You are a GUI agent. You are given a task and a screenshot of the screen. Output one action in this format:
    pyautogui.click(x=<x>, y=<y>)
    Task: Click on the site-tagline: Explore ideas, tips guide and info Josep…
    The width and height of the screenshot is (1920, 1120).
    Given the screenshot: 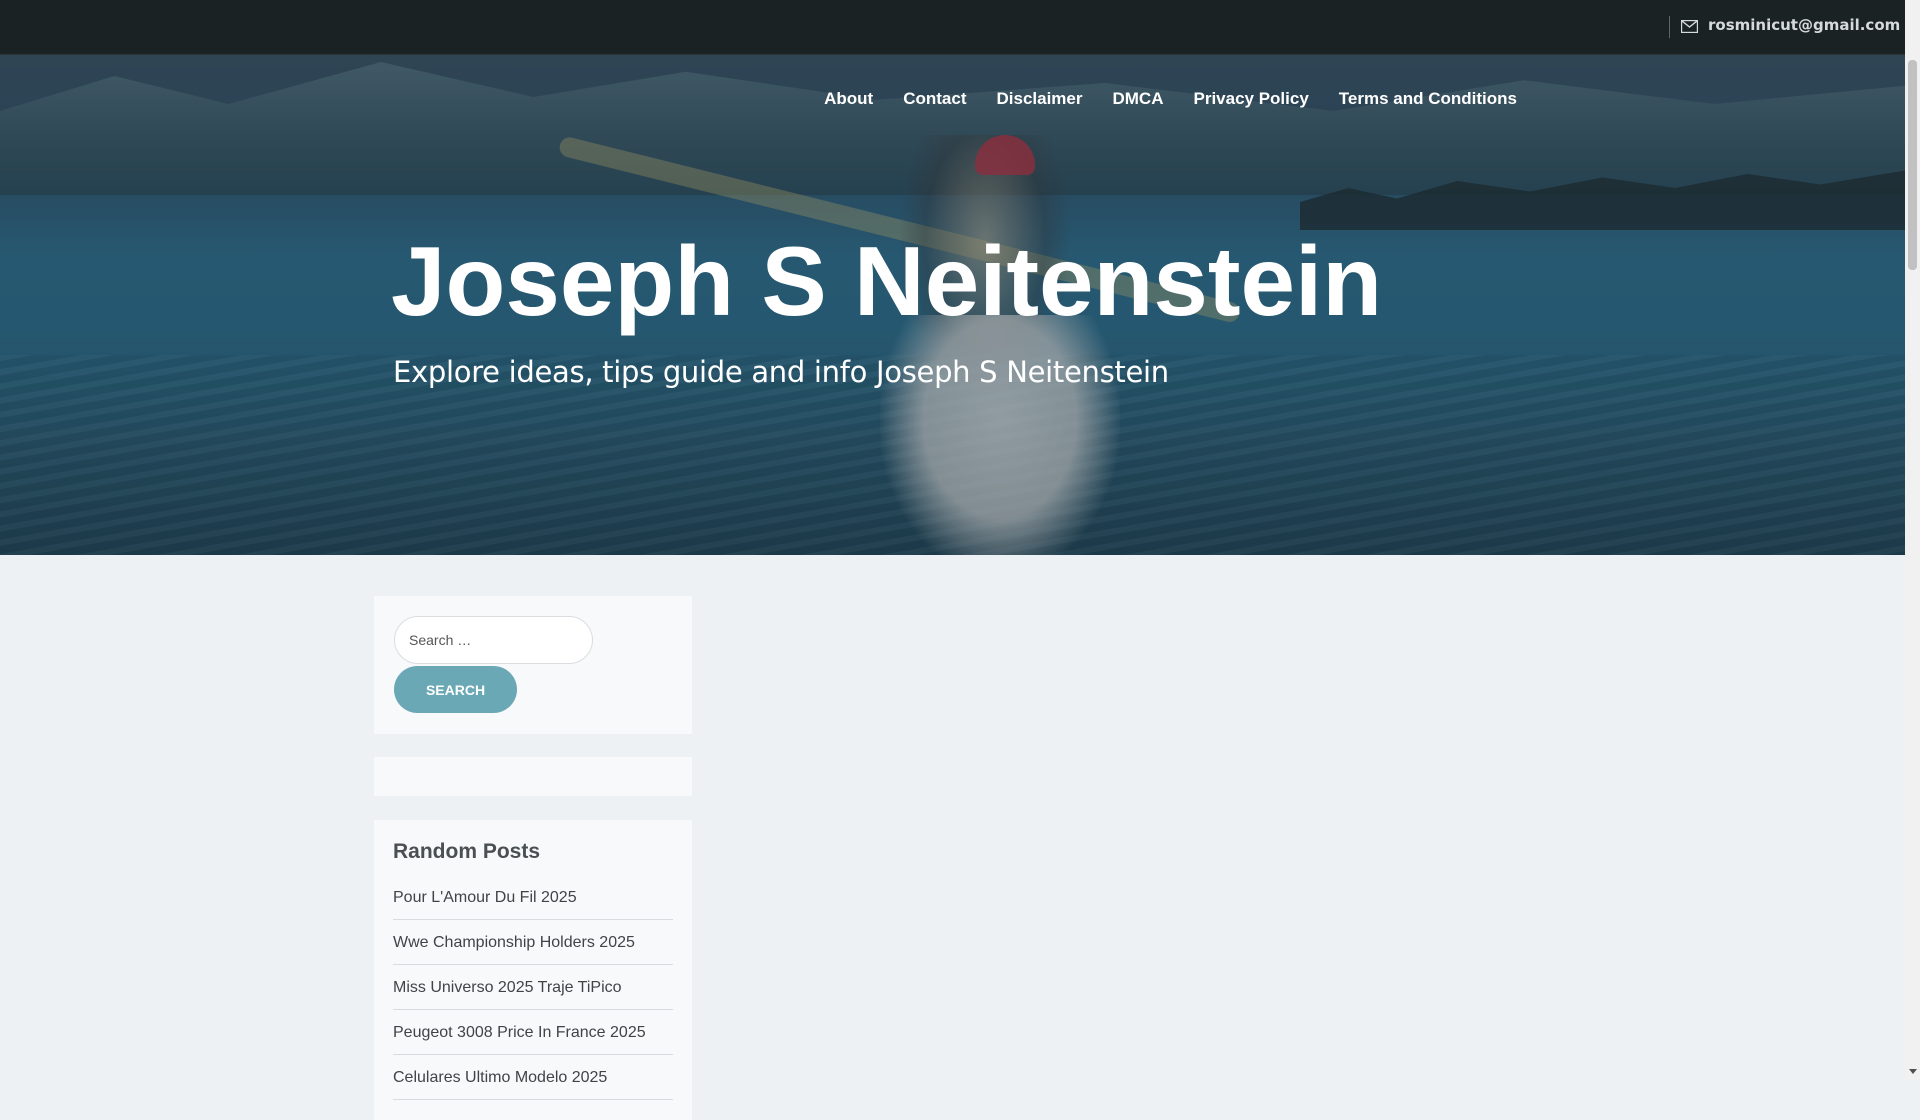 What is the action you would take?
    pyautogui.click(x=781, y=372)
    